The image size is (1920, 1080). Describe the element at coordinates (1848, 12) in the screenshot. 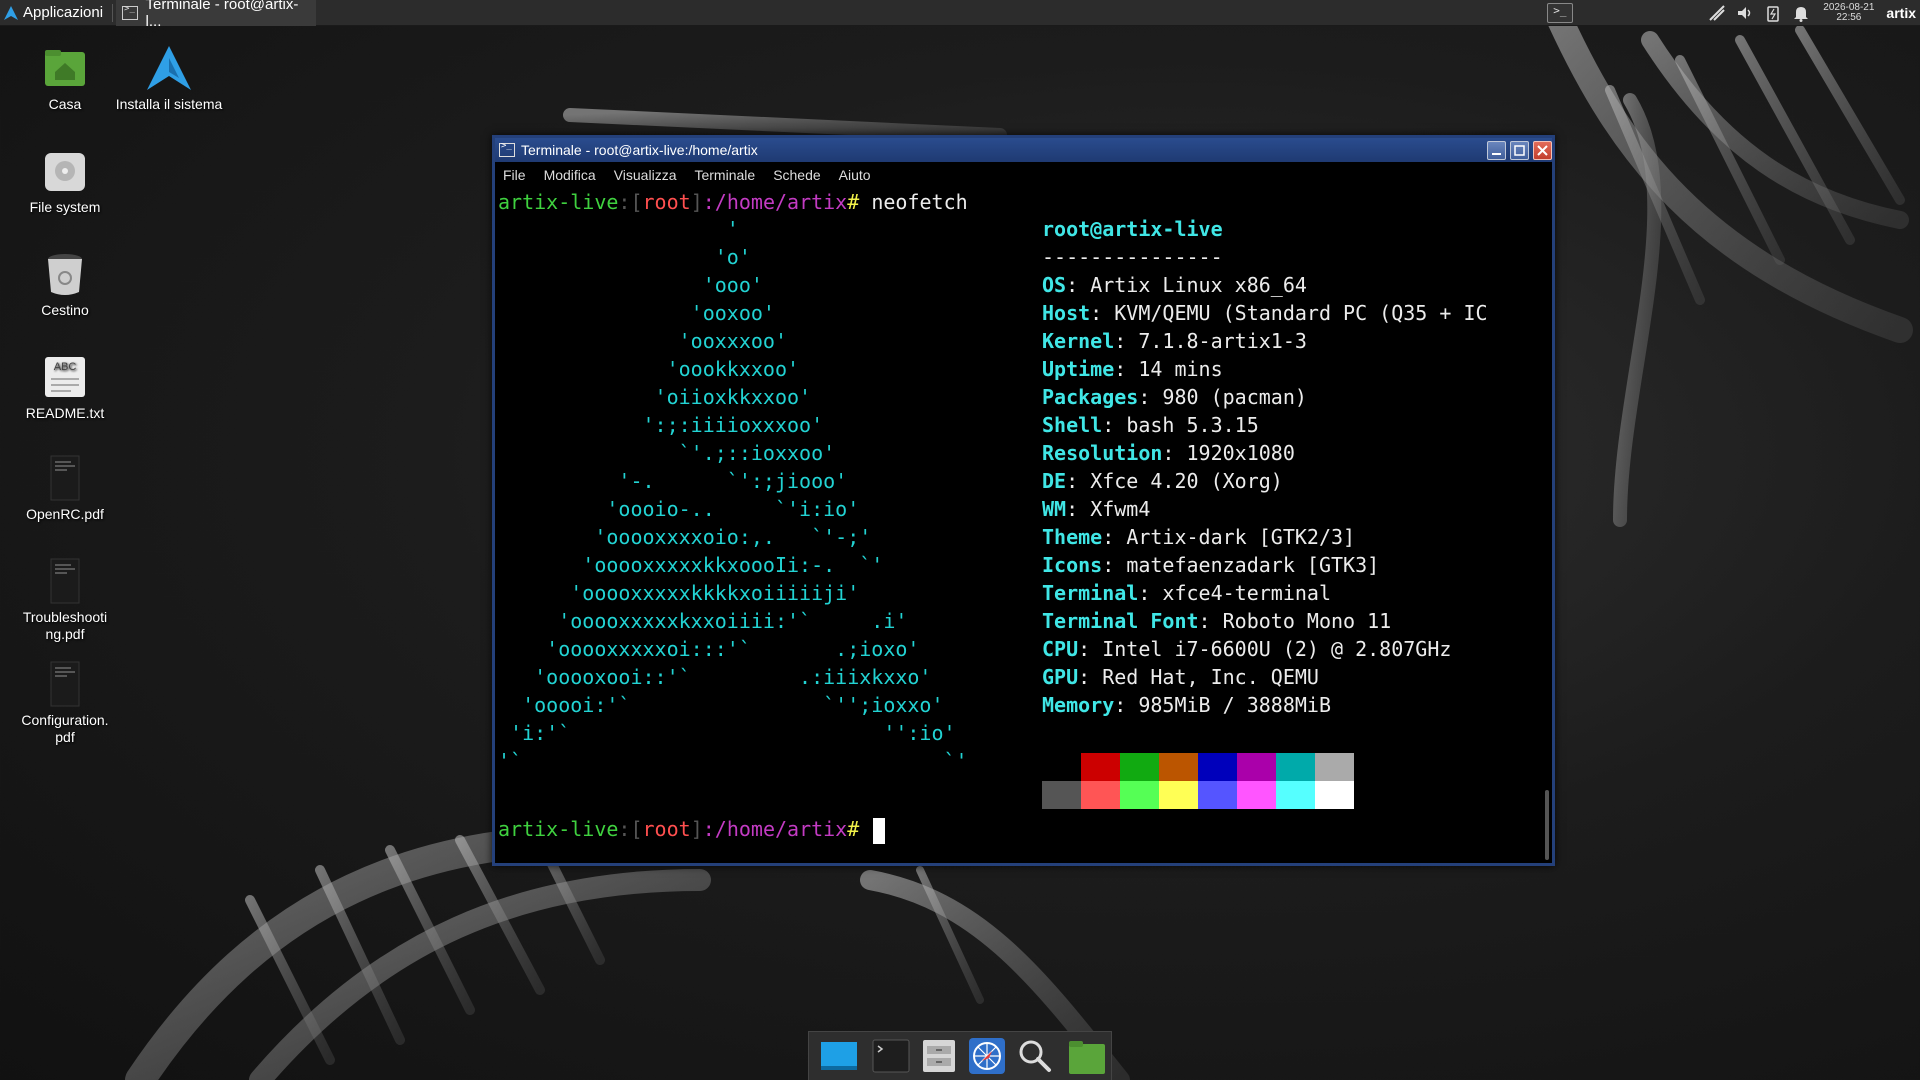

I see `panel-clock: 2026-08-21 22:56` at that location.